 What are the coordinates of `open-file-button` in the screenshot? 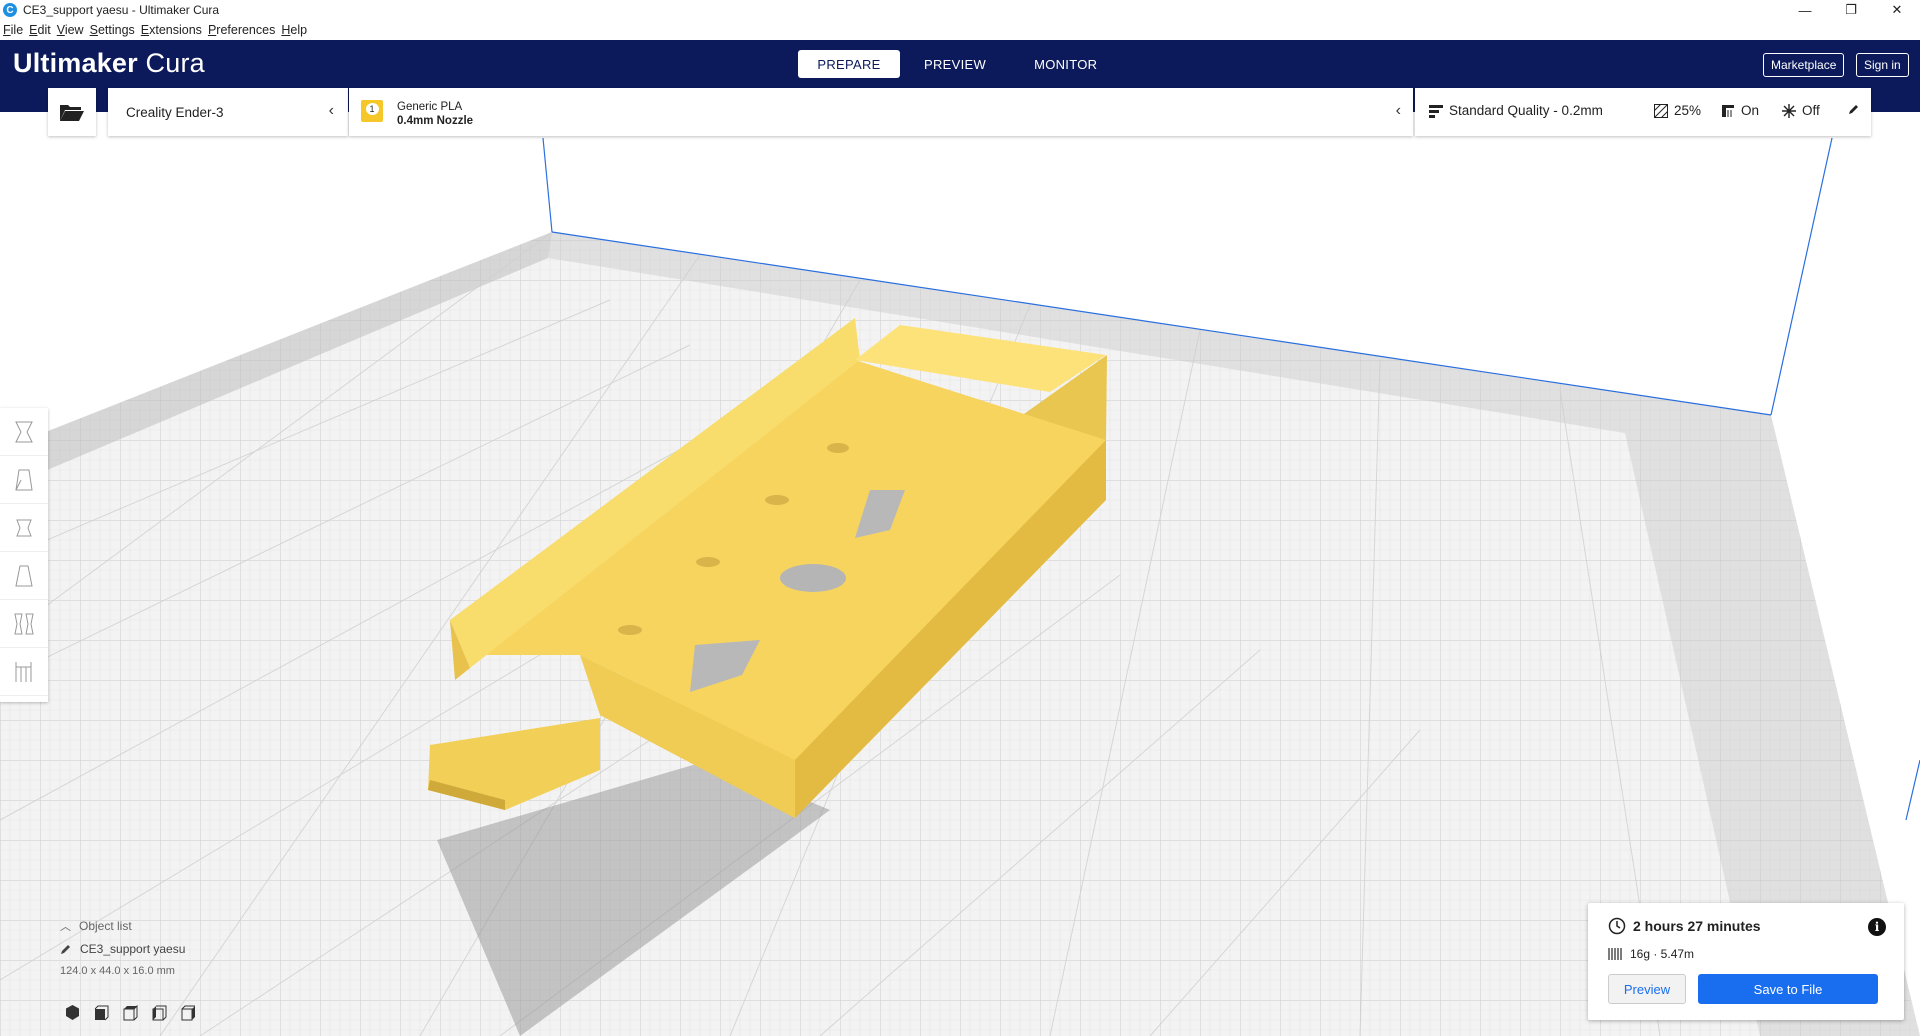 It's located at (72, 112).